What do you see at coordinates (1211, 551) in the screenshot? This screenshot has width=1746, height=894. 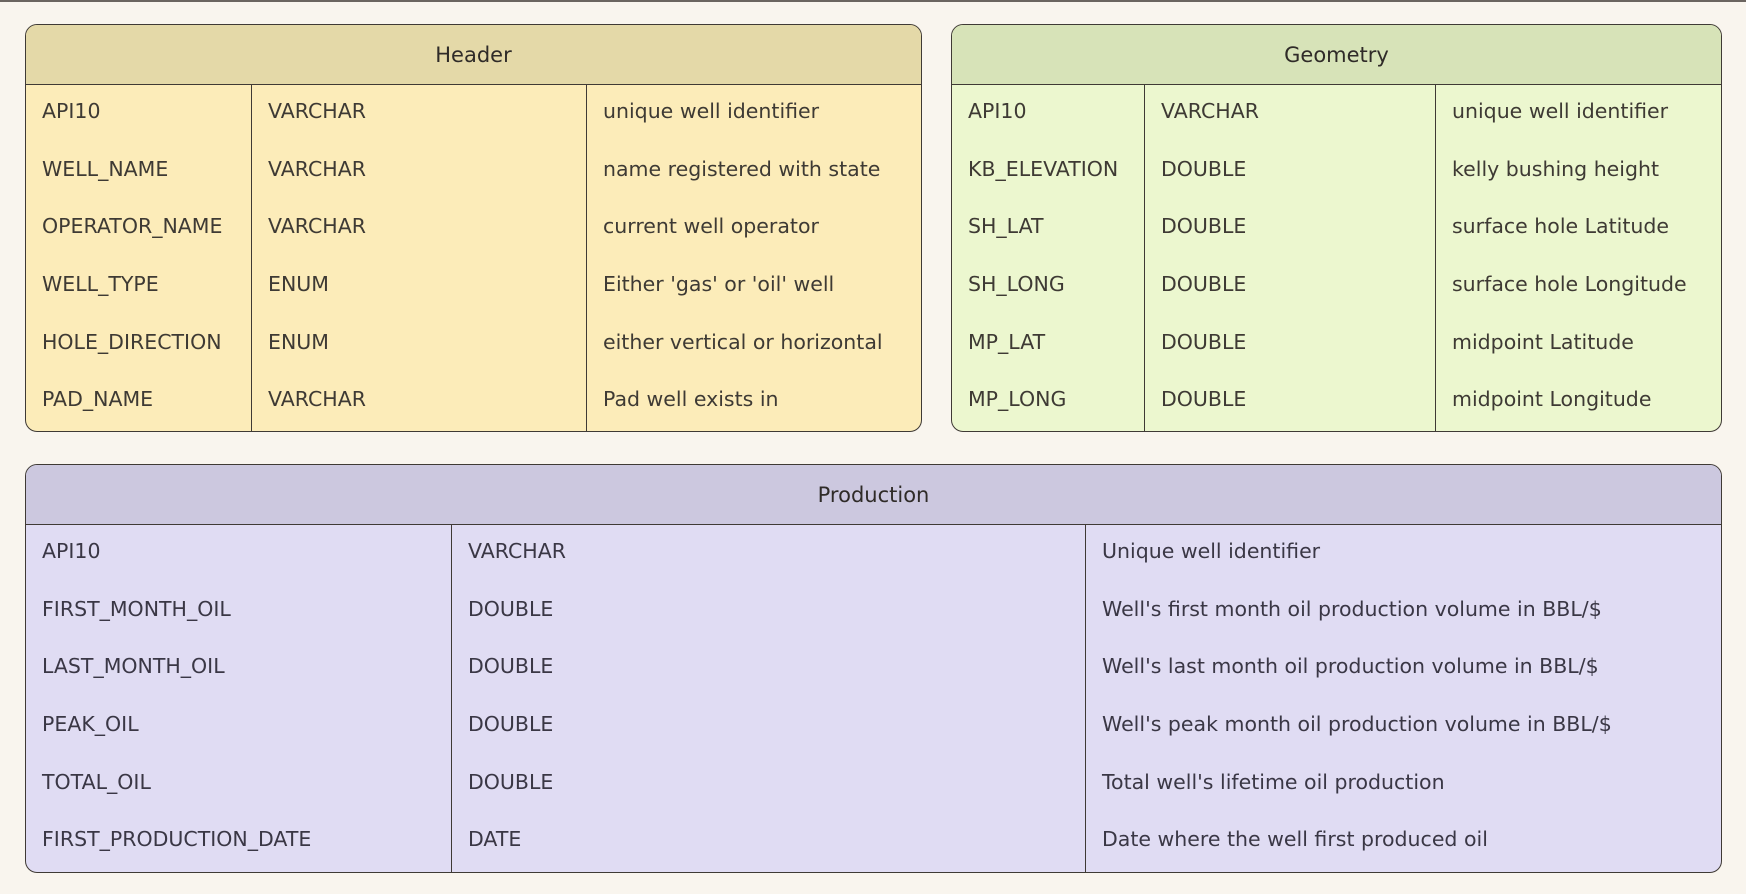 I see `table-cell-description: Unique well identifier` at bounding box center [1211, 551].